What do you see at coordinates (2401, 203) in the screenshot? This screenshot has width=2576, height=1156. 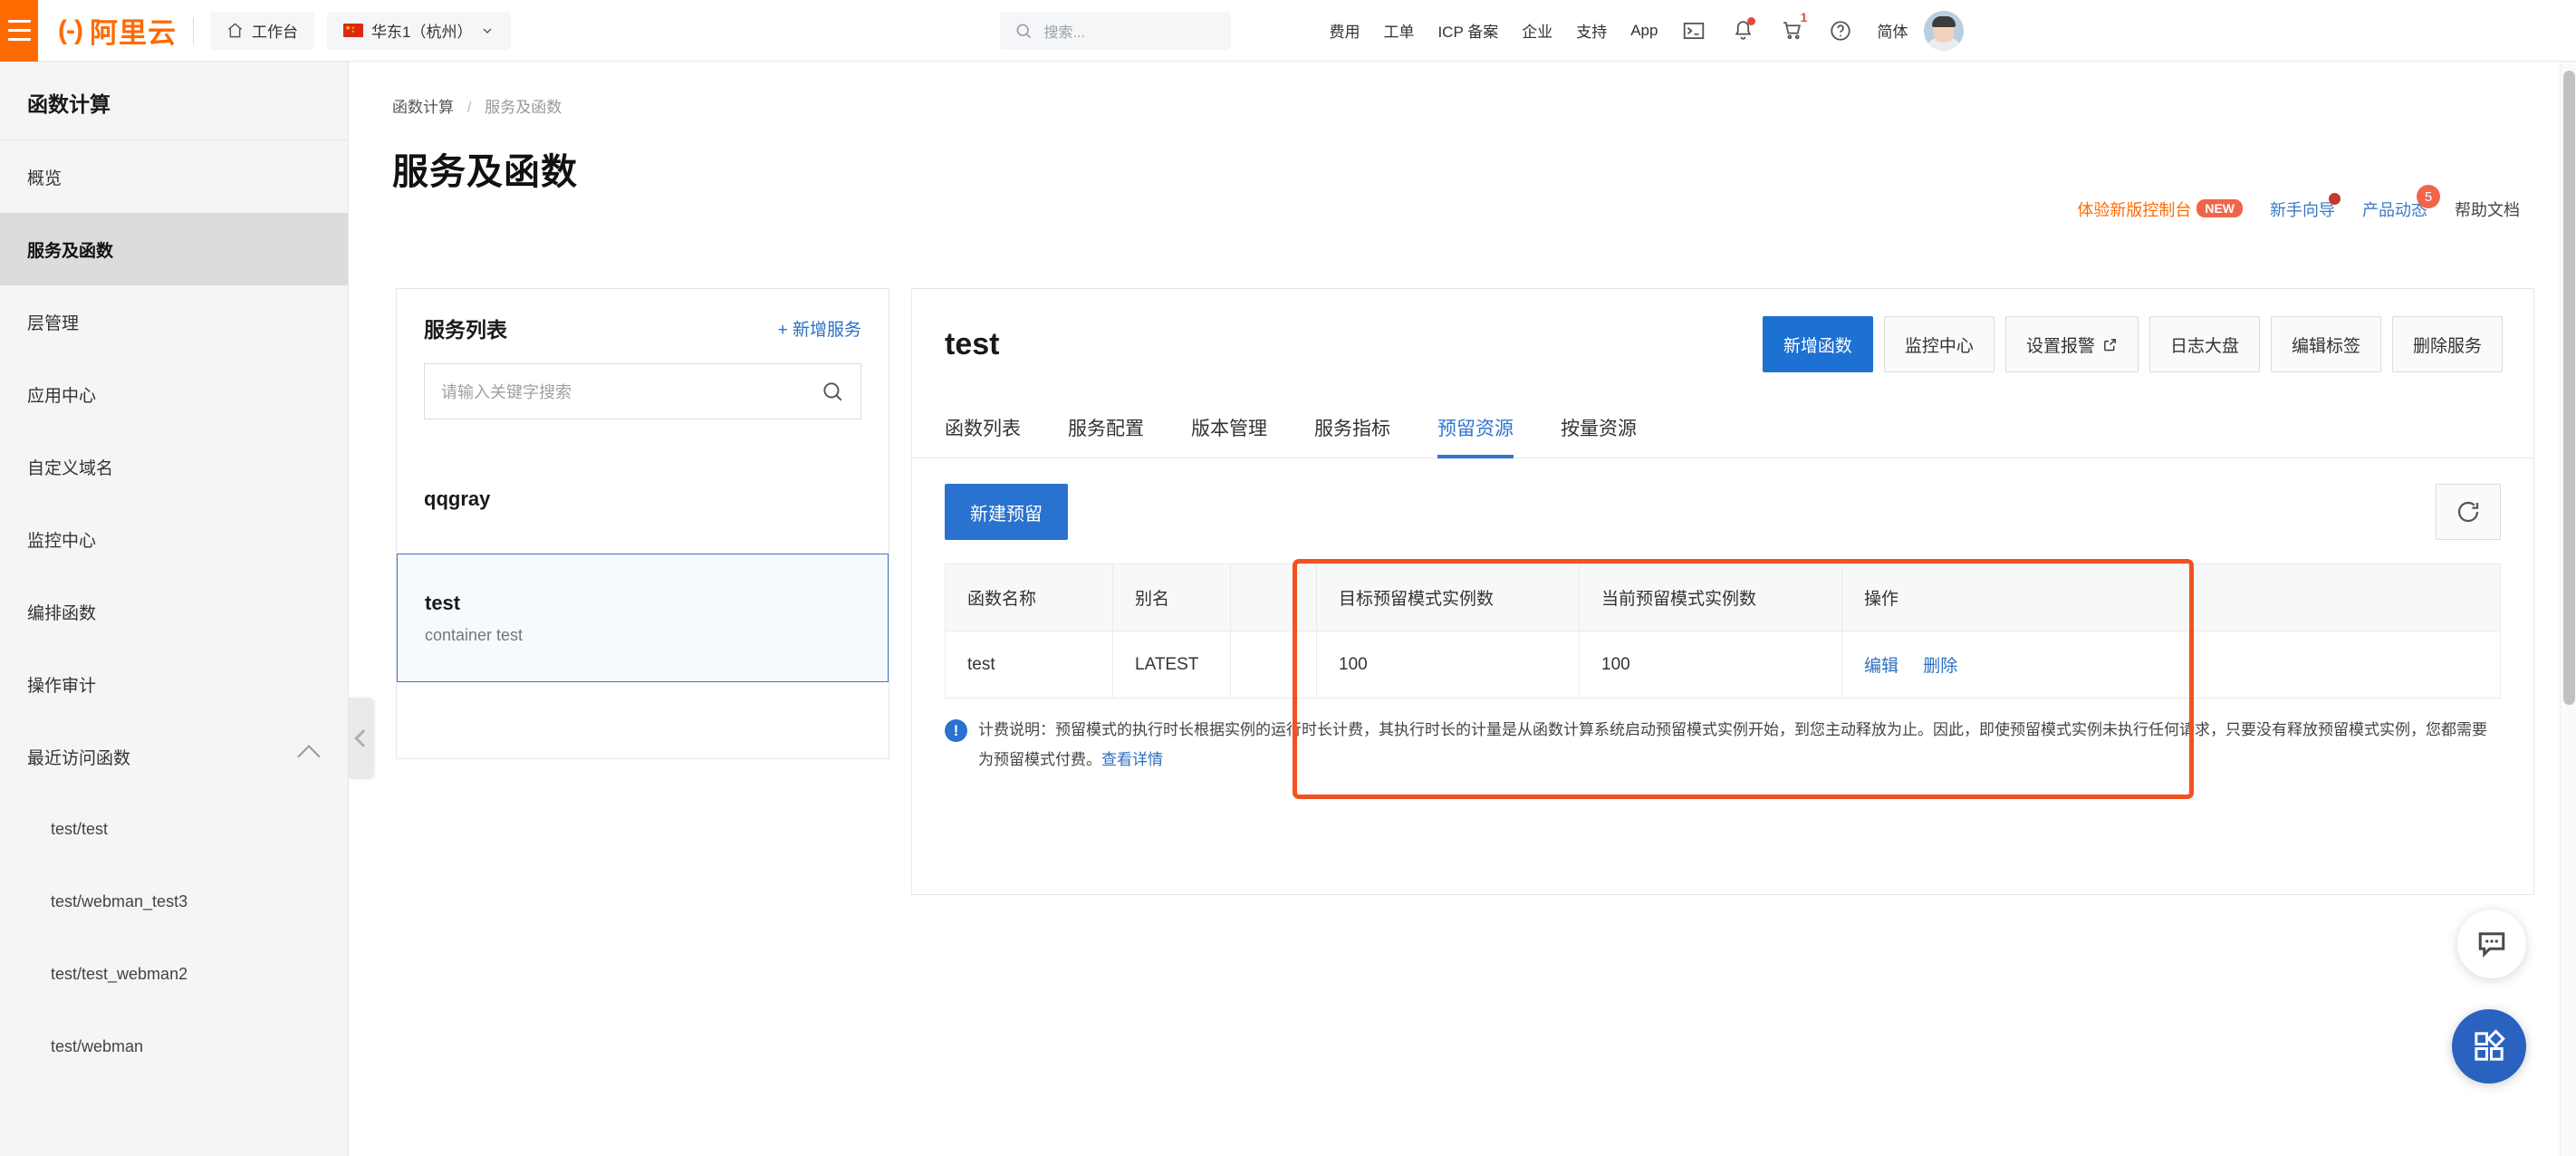 I see `product-news-link: 产品动态 5` at bounding box center [2401, 203].